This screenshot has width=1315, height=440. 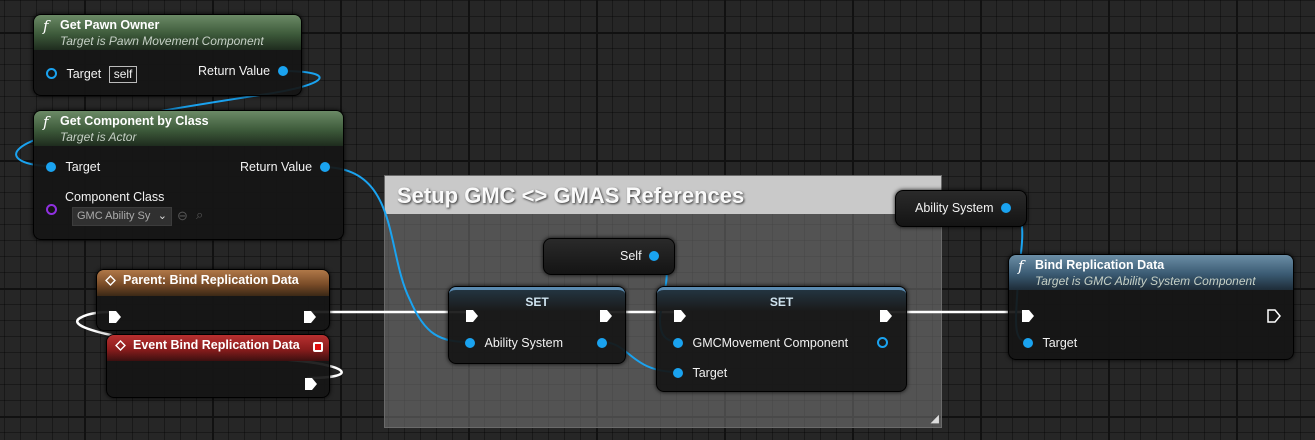 I want to click on target-value-field: self, so click(x=123, y=74).